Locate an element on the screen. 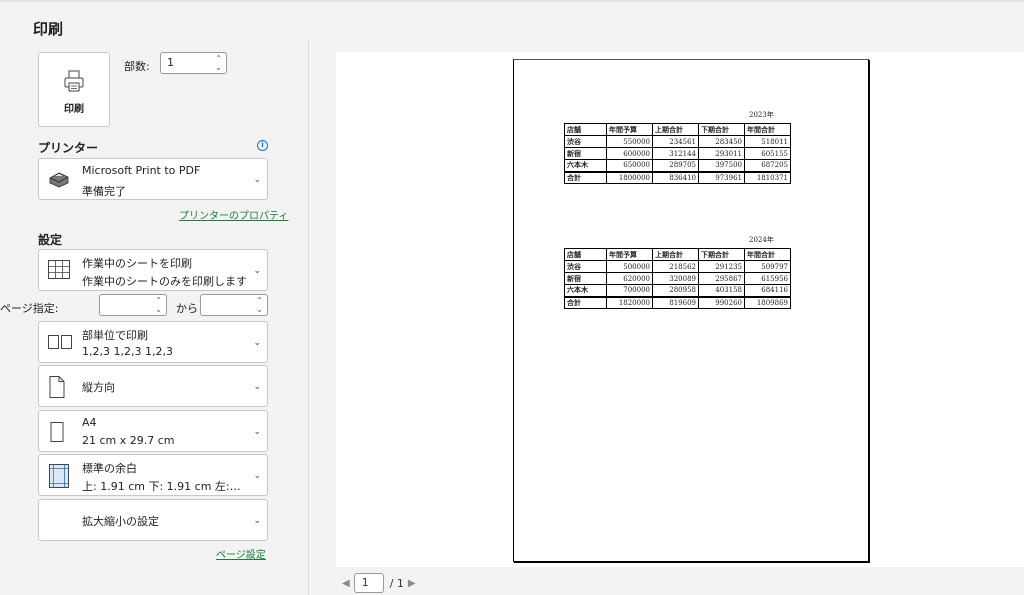 Image resolution: width=1024 pixels, height=595 pixels. table-cell: 650000 is located at coordinates (629, 165).